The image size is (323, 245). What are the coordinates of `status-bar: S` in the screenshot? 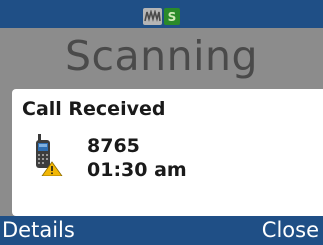 It's located at (161, 14).